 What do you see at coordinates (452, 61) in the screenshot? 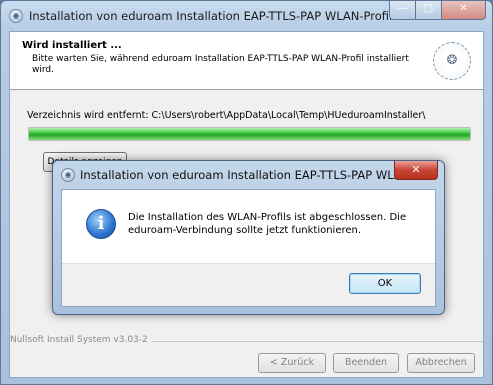
I see `university-seal-icon: ❂` at bounding box center [452, 61].